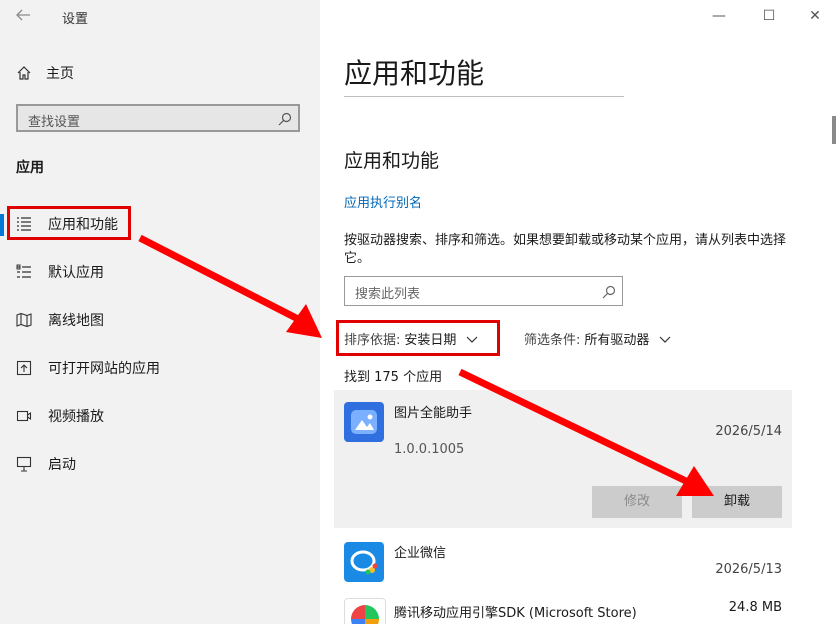  What do you see at coordinates (104, 369) in the screenshot?
I see `sidebar-item-label: 可打开网站的应用` at bounding box center [104, 369].